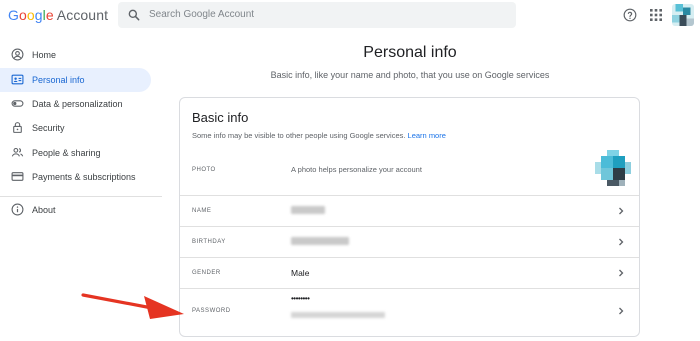 The image size is (700, 341). What do you see at coordinates (201, 14) in the screenshot?
I see `search-input: Search Google Account` at bounding box center [201, 14].